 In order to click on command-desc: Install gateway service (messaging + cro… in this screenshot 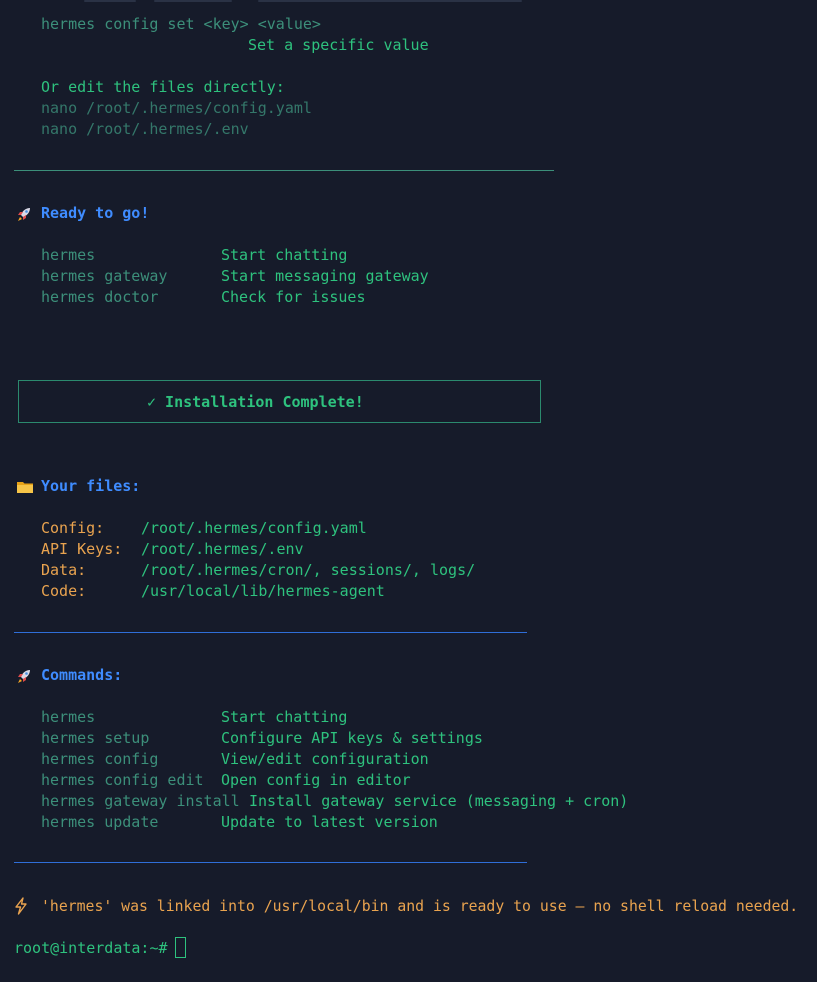, I will do `click(439, 801)`.